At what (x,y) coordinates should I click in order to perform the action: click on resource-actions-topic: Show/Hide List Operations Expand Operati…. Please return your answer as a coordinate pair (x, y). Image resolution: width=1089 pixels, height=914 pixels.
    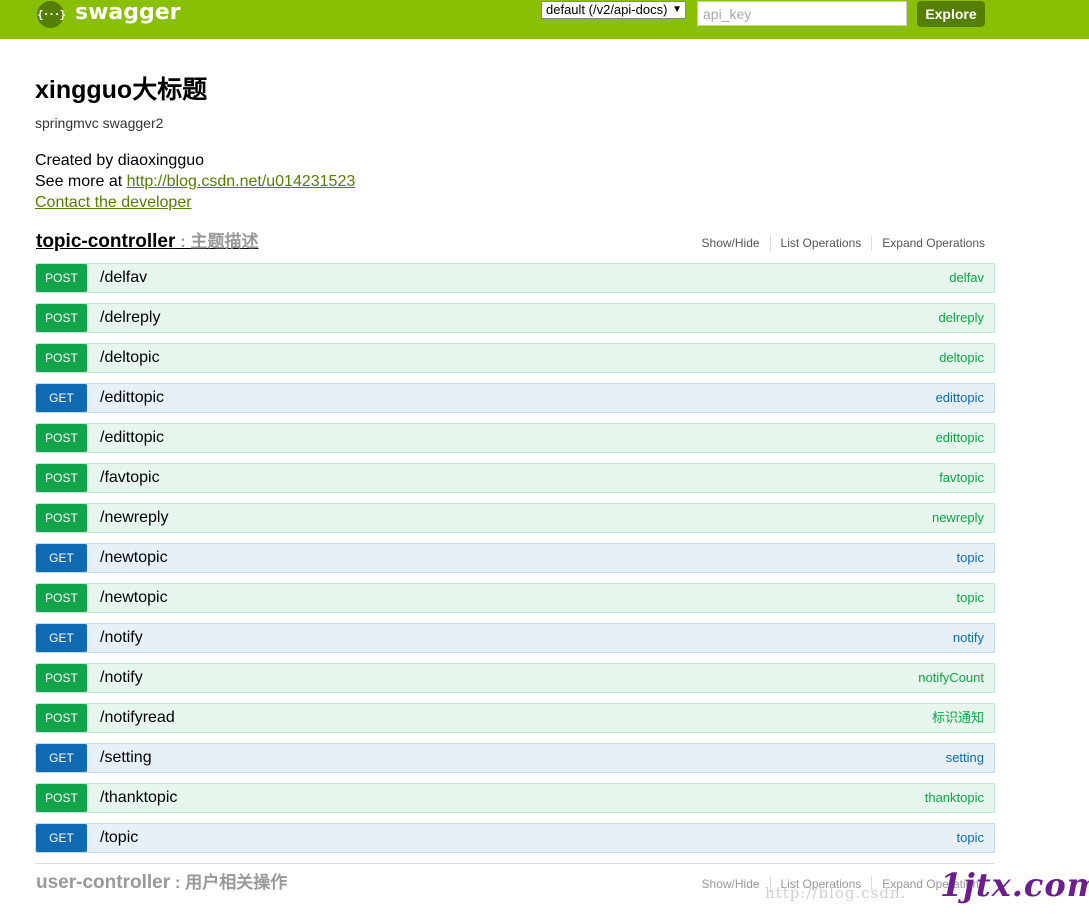
    Looking at the image, I should click on (843, 243).